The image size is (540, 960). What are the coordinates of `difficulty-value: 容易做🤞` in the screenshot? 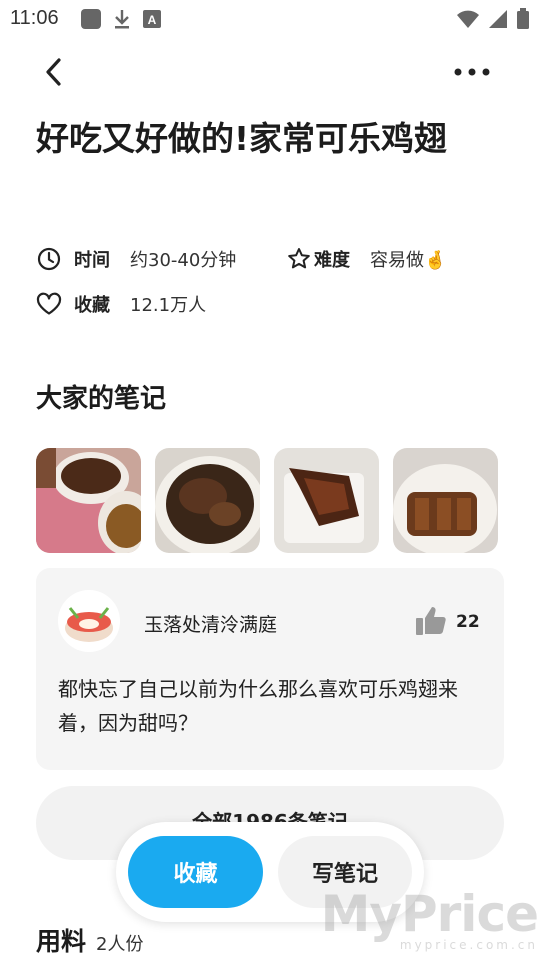 It's located at (408, 260).